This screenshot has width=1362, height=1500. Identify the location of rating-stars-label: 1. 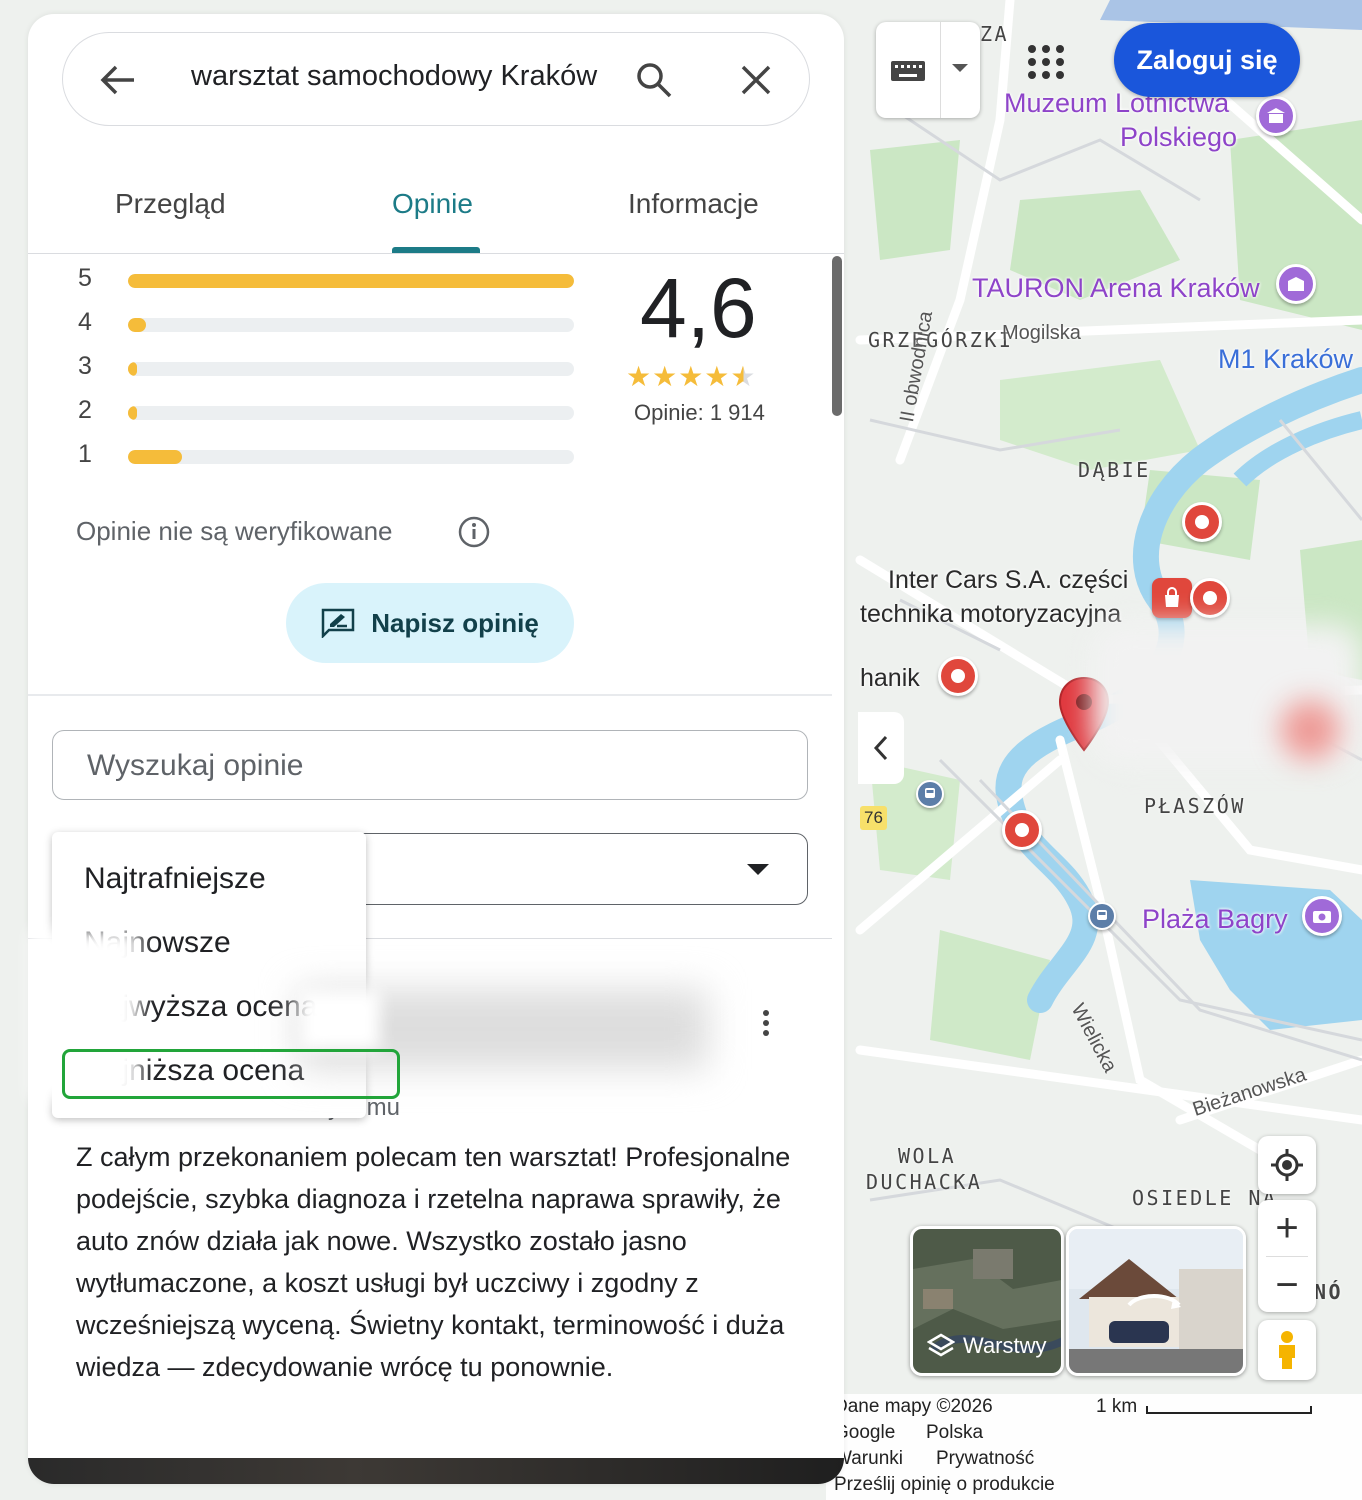
(85, 454).